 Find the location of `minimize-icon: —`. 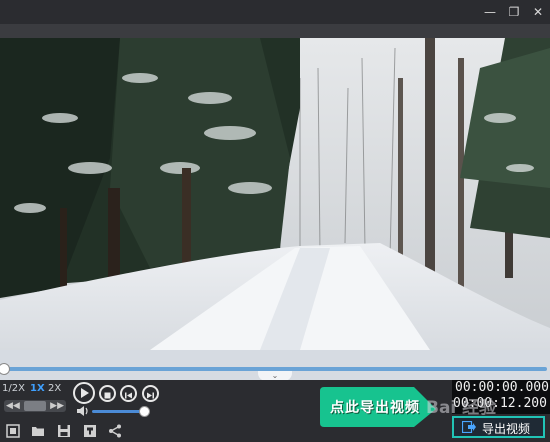

minimize-icon: — is located at coordinates (490, 12).